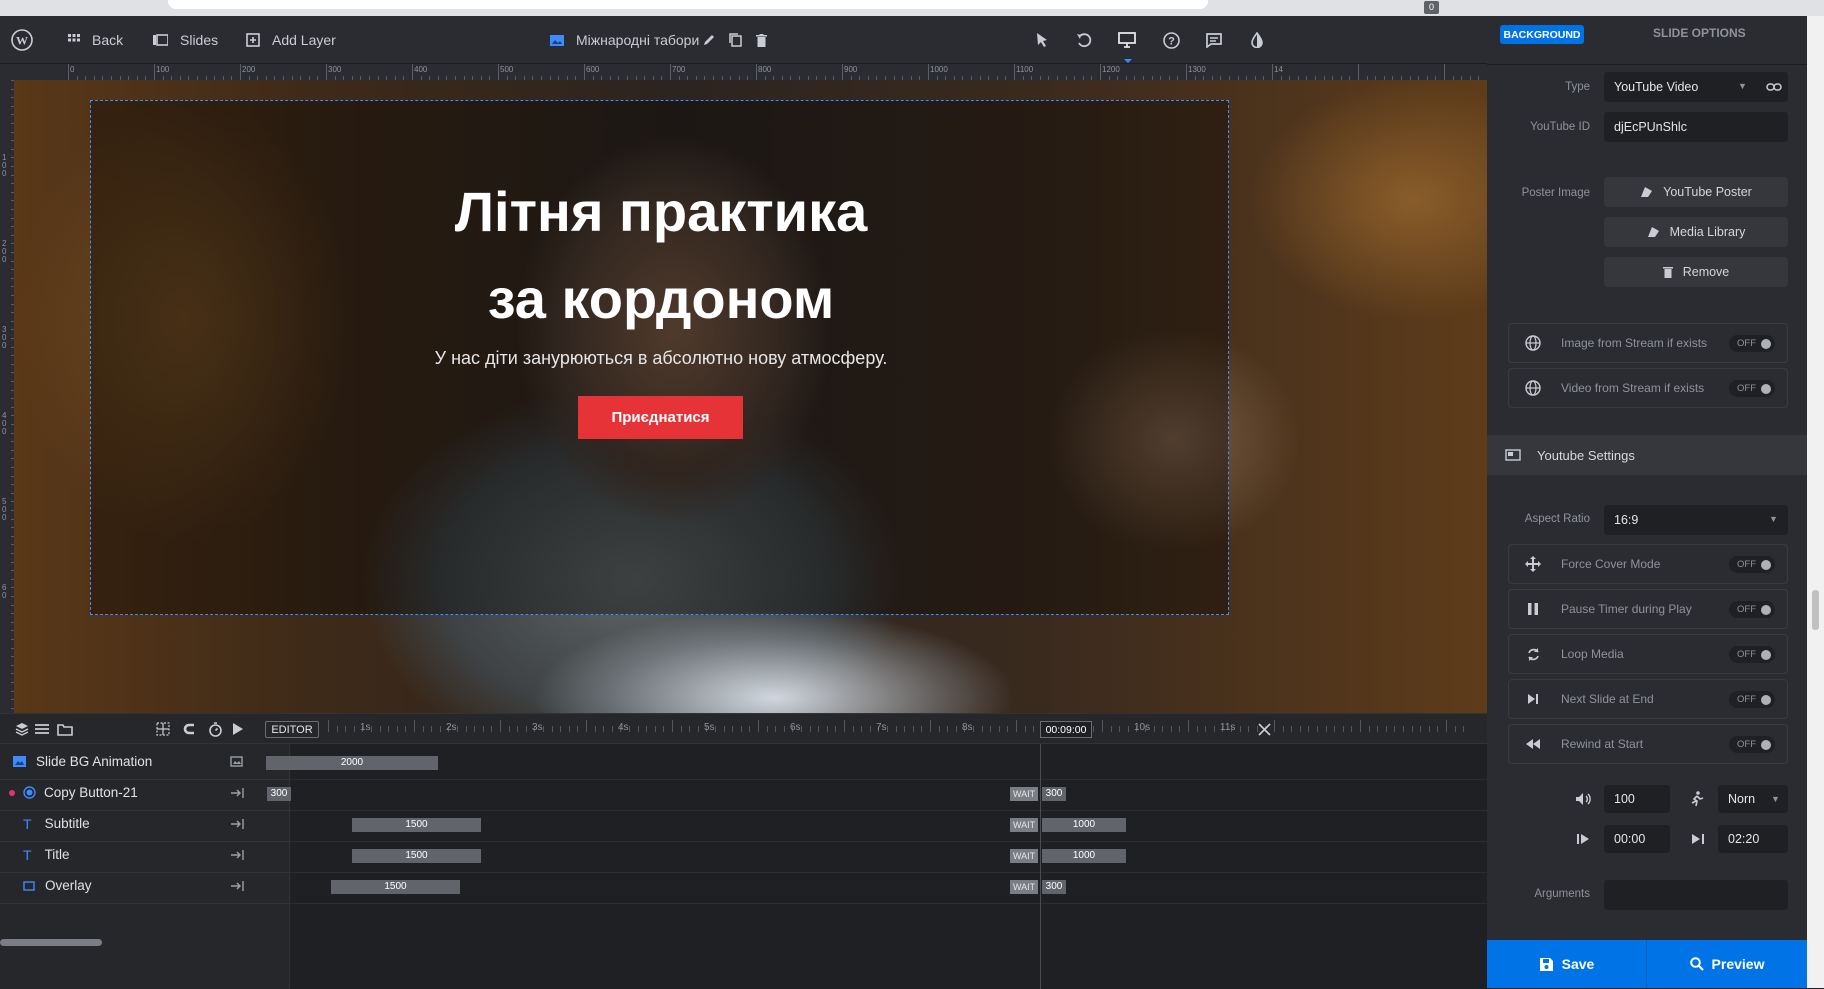 The height and width of the screenshot is (989, 1824). What do you see at coordinates (237, 729) in the screenshot?
I see `play-icon` at bounding box center [237, 729].